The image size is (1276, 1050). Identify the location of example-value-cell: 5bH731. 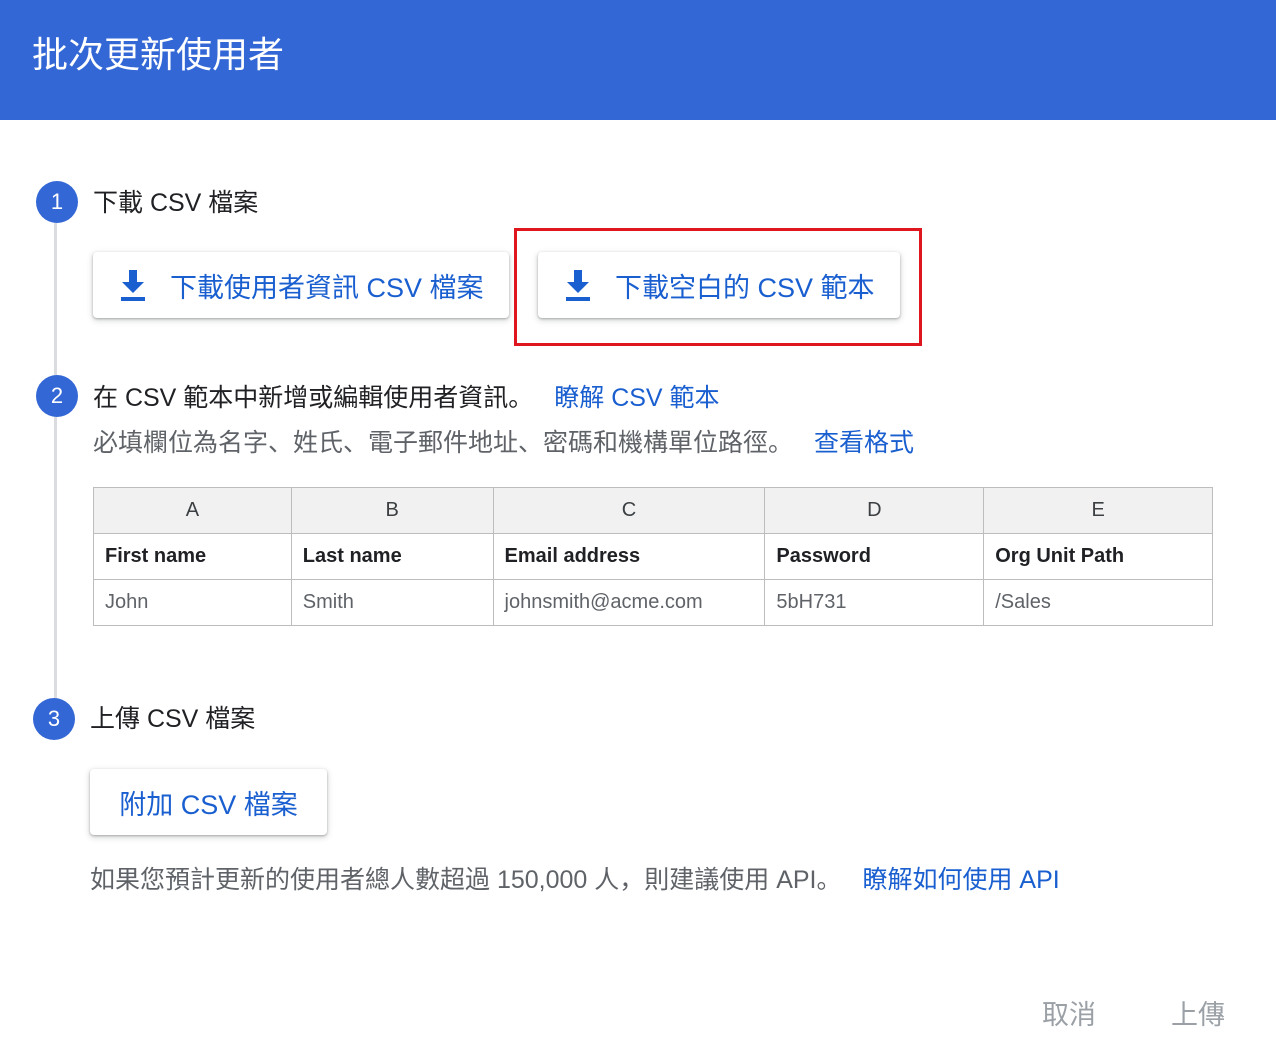
(874, 602).